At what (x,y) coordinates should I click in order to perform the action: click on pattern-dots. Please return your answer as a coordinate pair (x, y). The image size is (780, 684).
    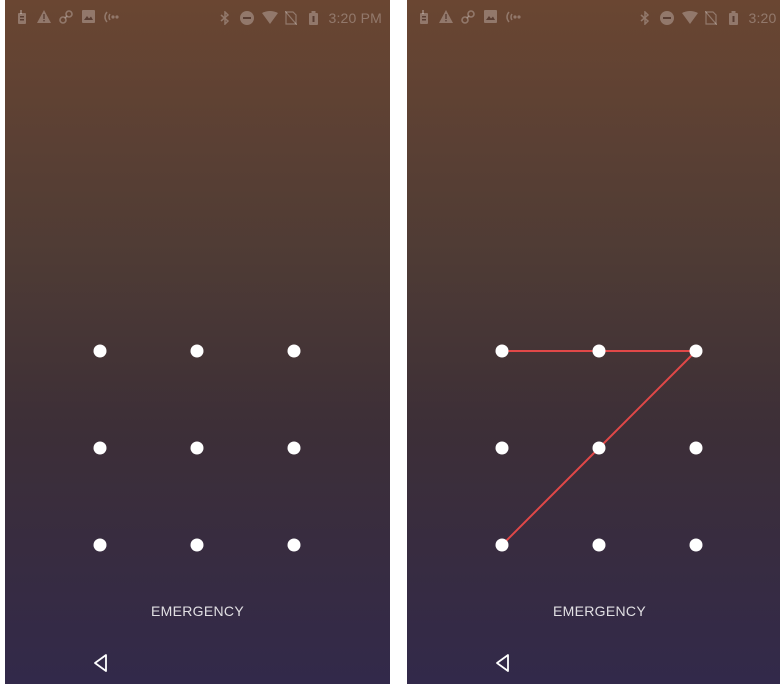
    Looking at the image, I should click on (197, 448).